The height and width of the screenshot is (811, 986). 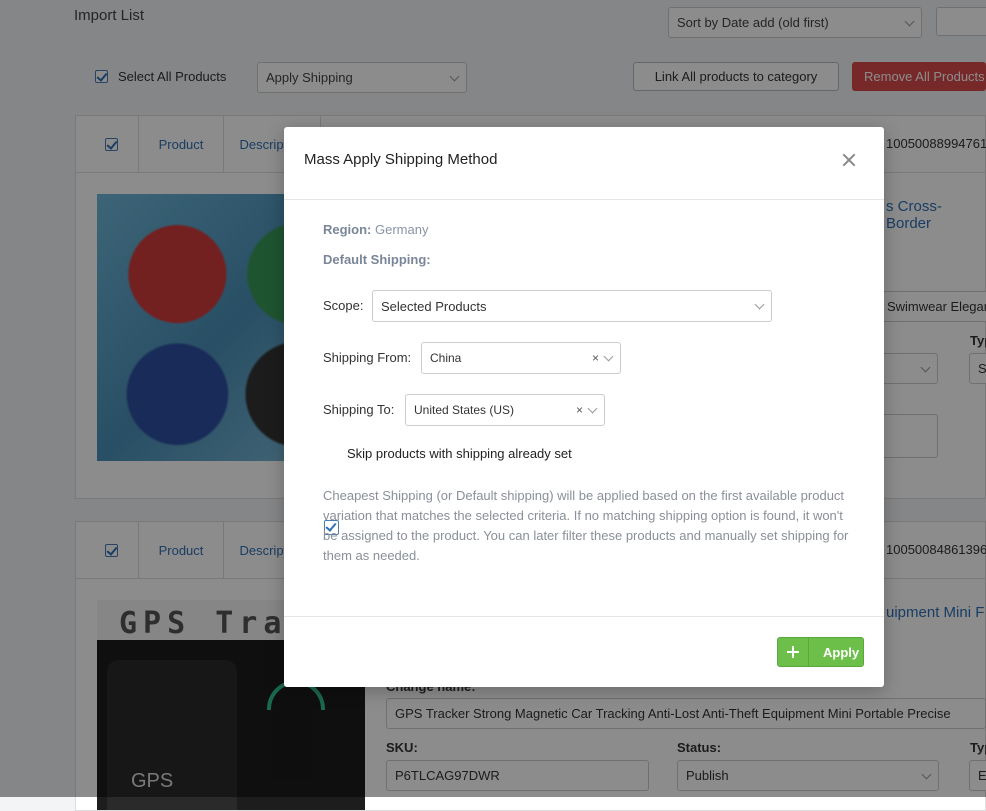 What do you see at coordinates (446, 358) in the screenshot?
I see `shipping-from-value: China` at bounding box center [446, 358].